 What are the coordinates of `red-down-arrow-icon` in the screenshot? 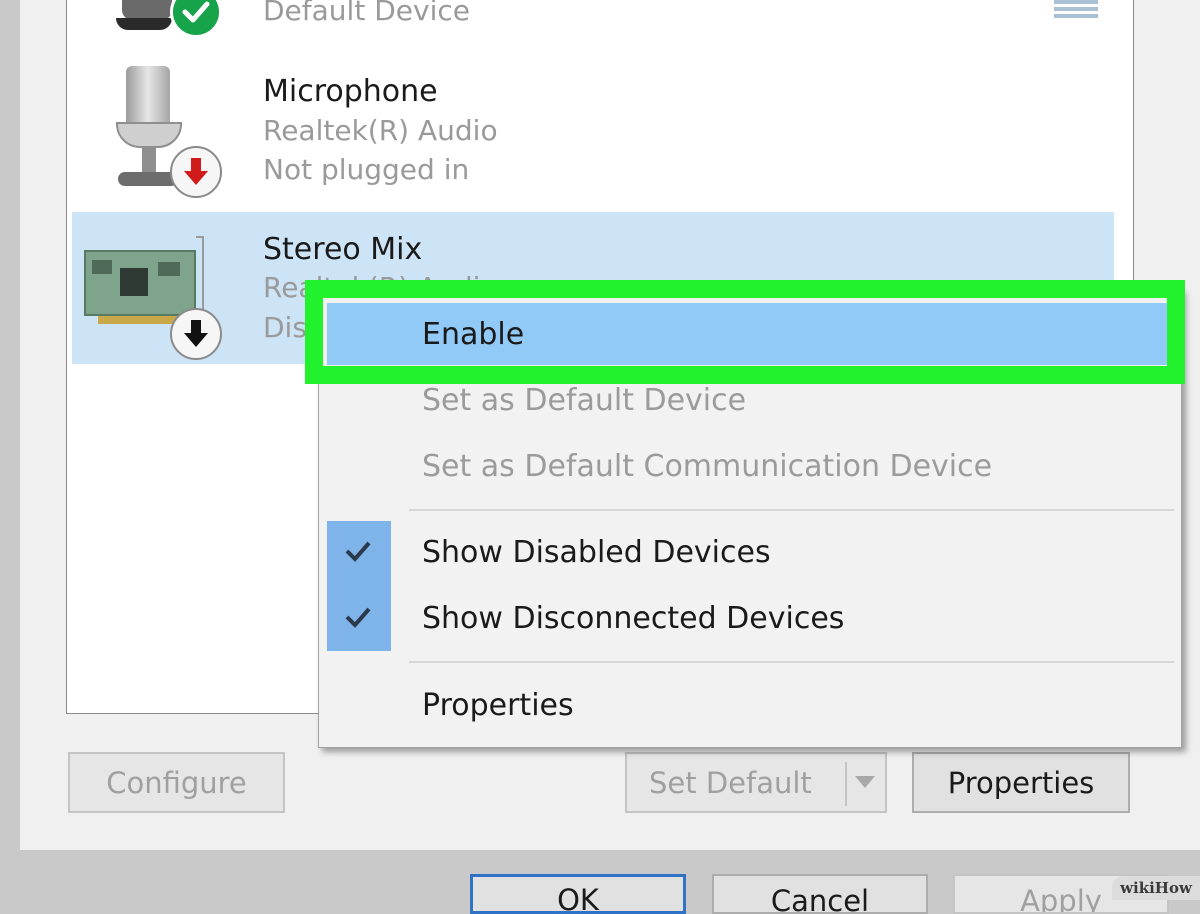 It's located at (196, 172).